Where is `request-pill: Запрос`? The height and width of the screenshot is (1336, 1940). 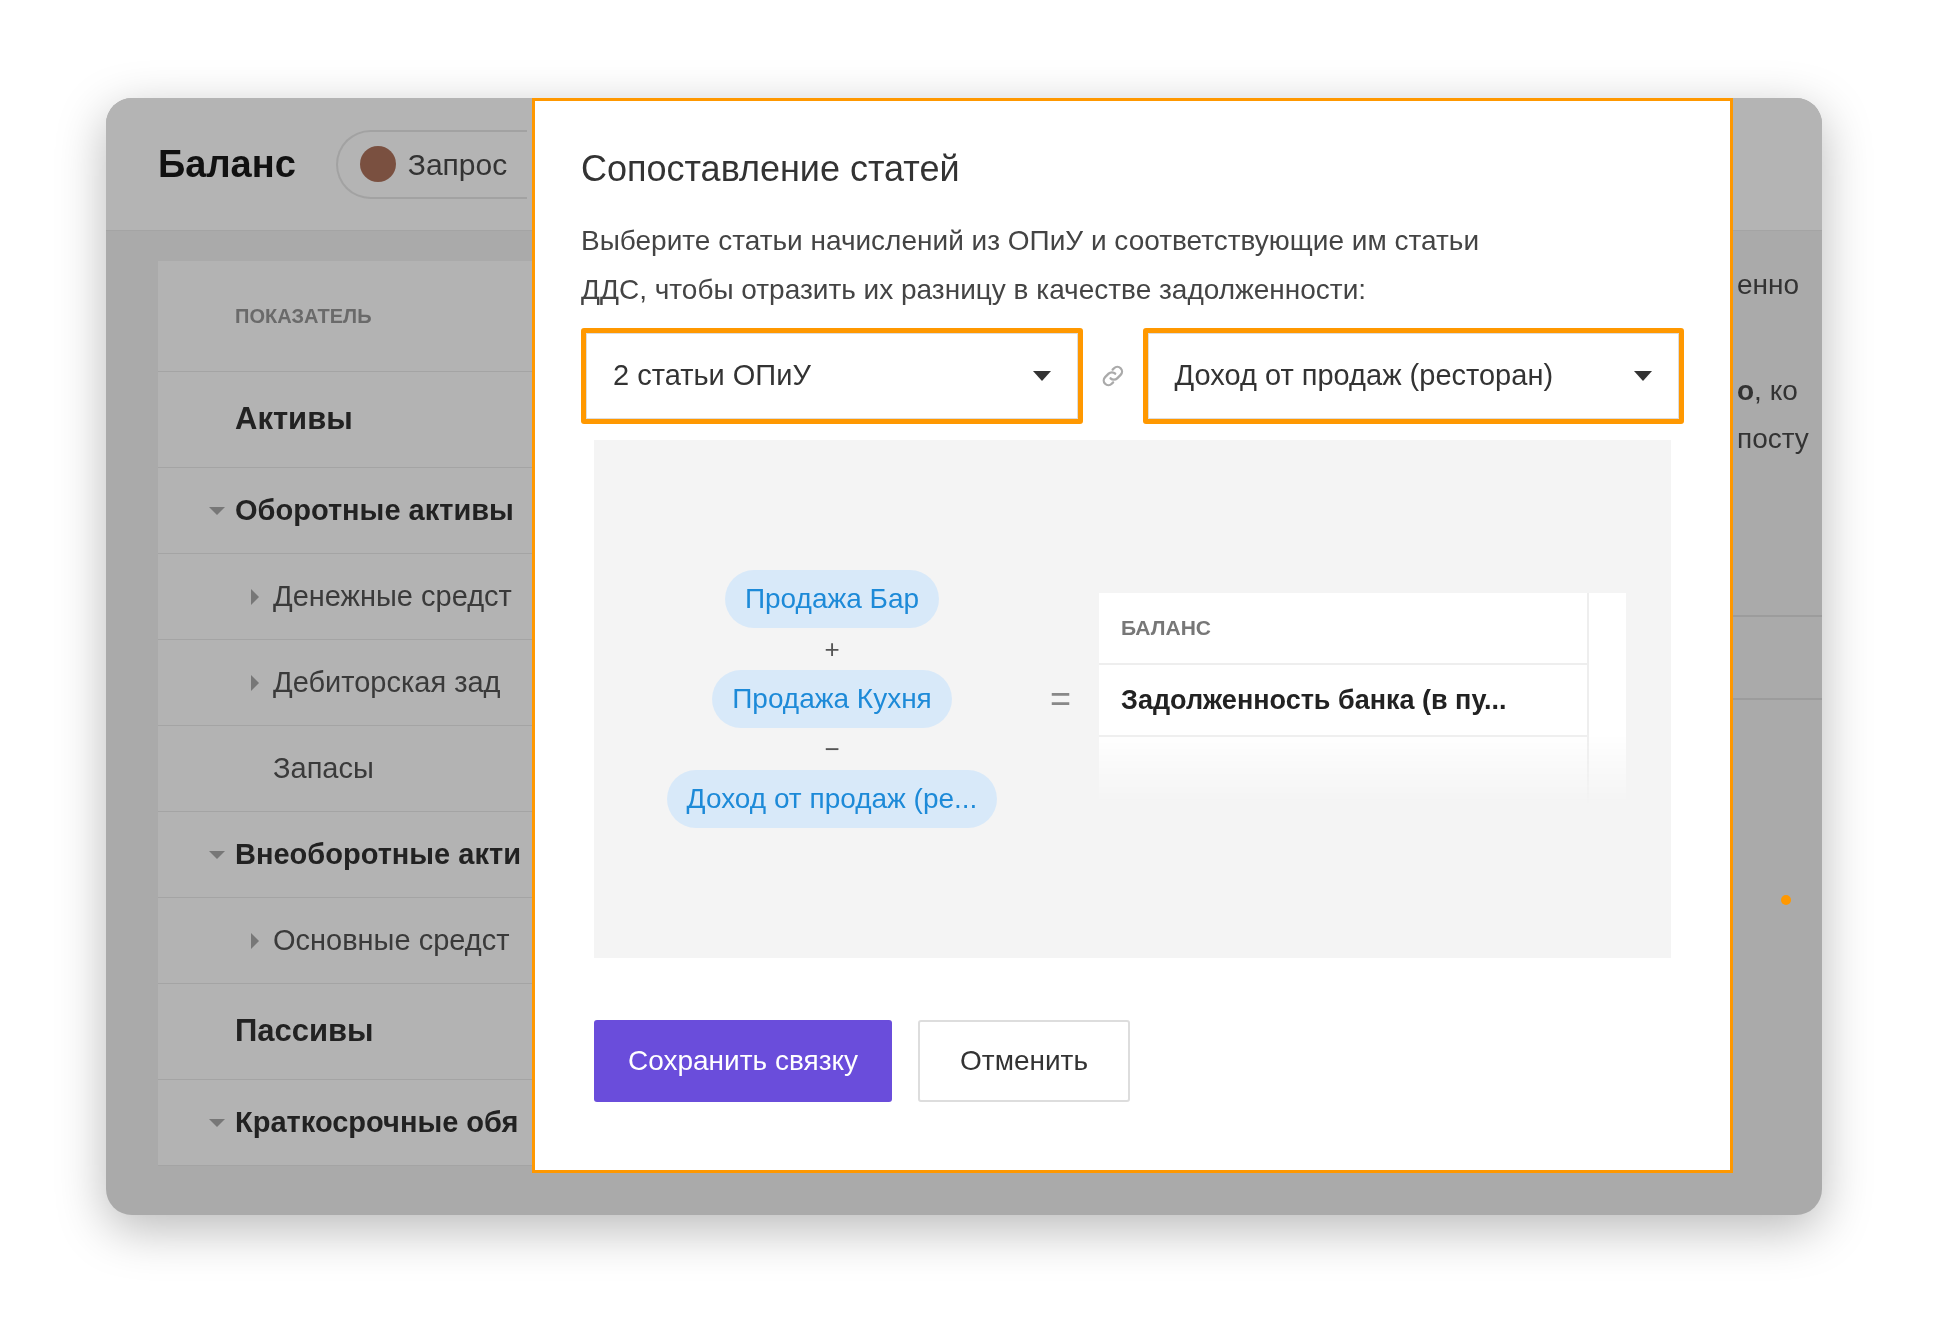
request-pill: Запрос is located at coordinates (431, 164).